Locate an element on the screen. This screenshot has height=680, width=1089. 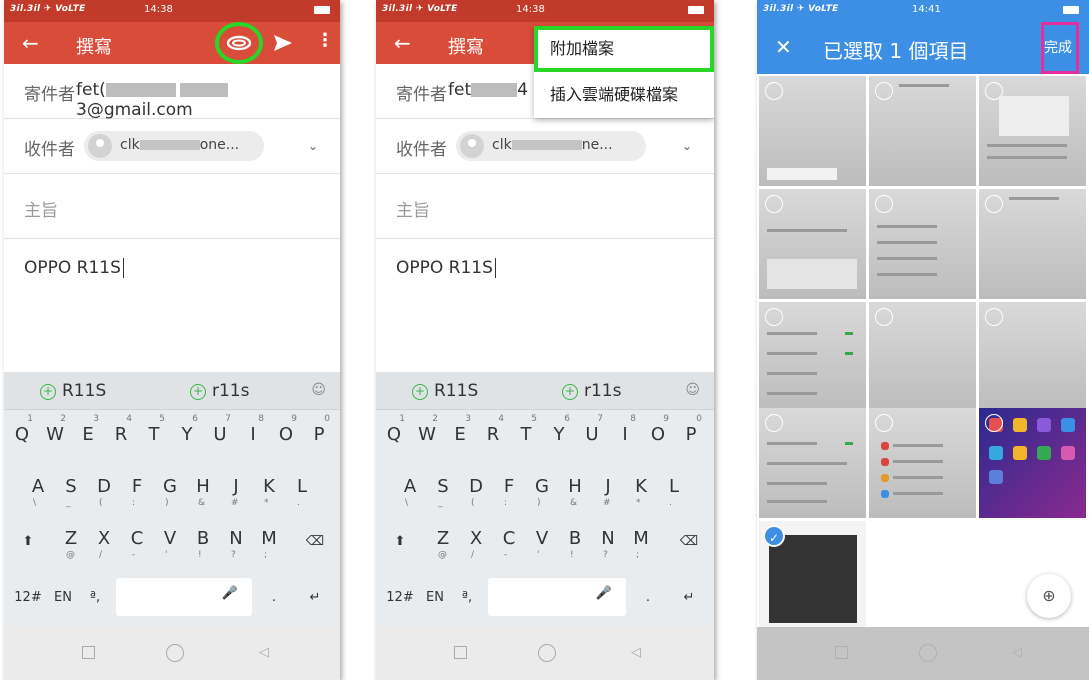
close-icon: ✕ is located at coordinates (783, 47).